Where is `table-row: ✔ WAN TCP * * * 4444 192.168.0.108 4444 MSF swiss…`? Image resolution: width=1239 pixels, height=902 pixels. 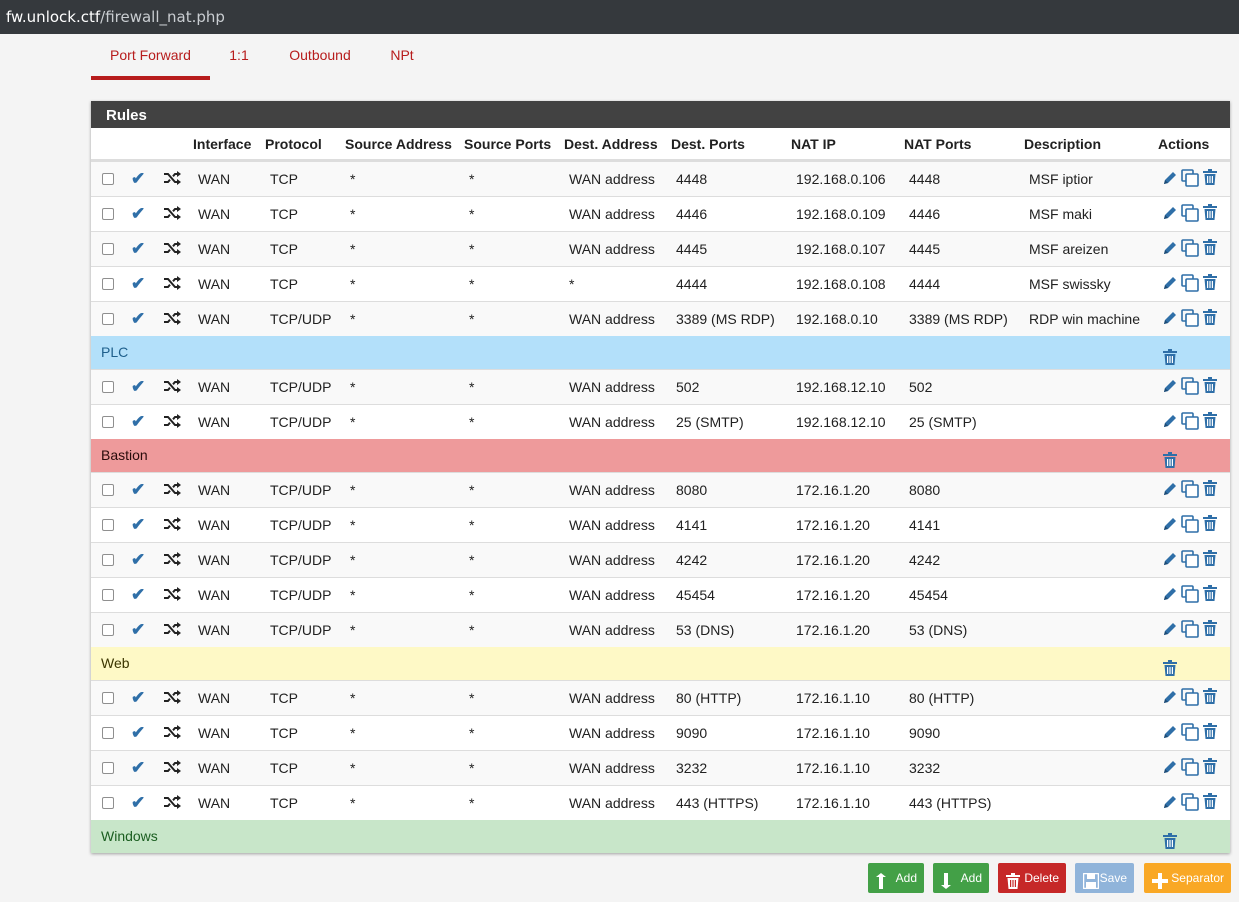 table-row: ✔ WAN TCP * * * 4444 192.168.0.108 4444 MSF swiss… is located at coordinates (660, 283).